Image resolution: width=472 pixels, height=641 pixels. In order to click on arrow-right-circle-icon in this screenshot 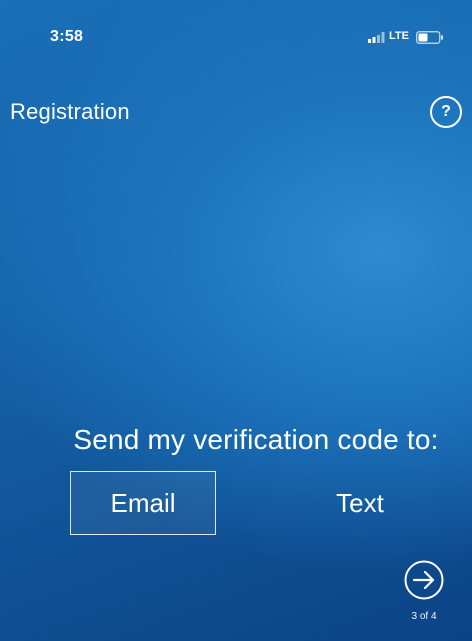, I will do `click(424, 580)`.